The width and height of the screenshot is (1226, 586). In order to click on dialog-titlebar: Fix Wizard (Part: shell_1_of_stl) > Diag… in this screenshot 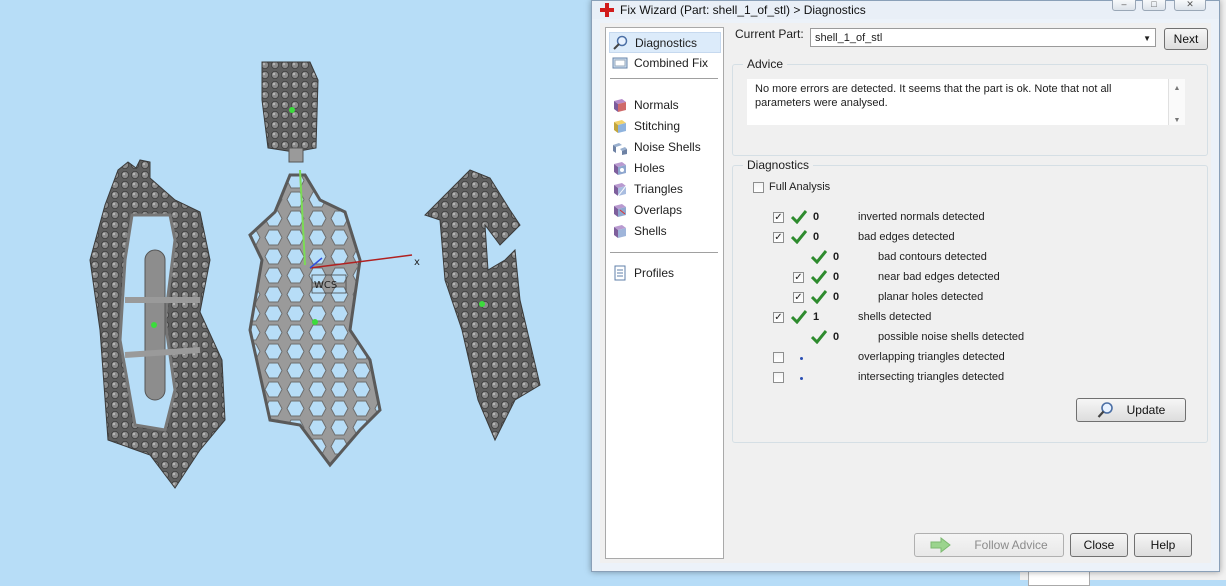, I will do `click(905, 9)`.